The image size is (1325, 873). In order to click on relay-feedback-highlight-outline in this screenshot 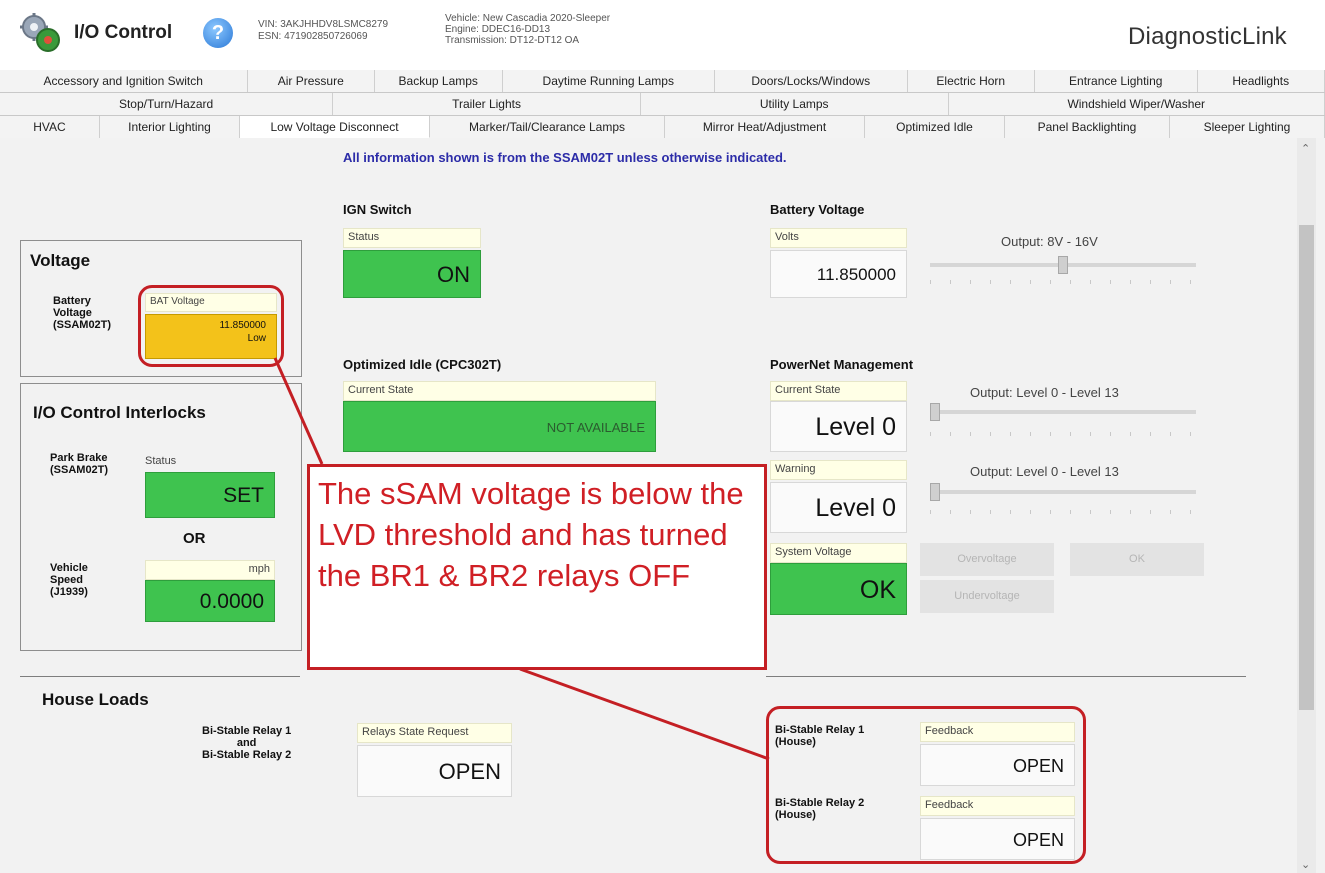, I will do `click(926, 785)`.